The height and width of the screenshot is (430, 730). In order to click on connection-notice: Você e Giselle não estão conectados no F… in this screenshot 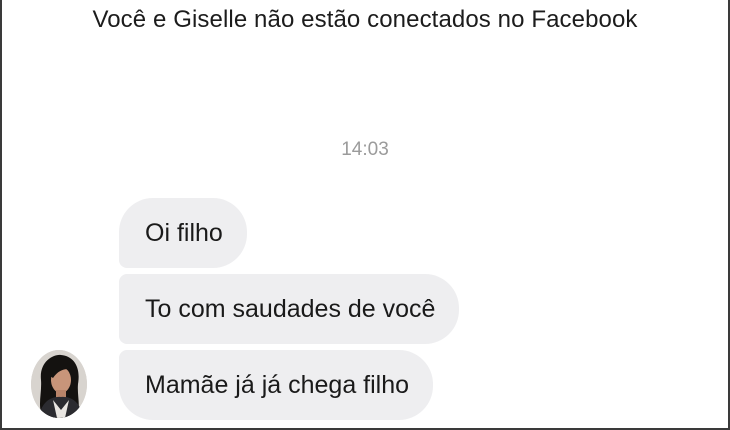, I will do `click(365, 19)`.